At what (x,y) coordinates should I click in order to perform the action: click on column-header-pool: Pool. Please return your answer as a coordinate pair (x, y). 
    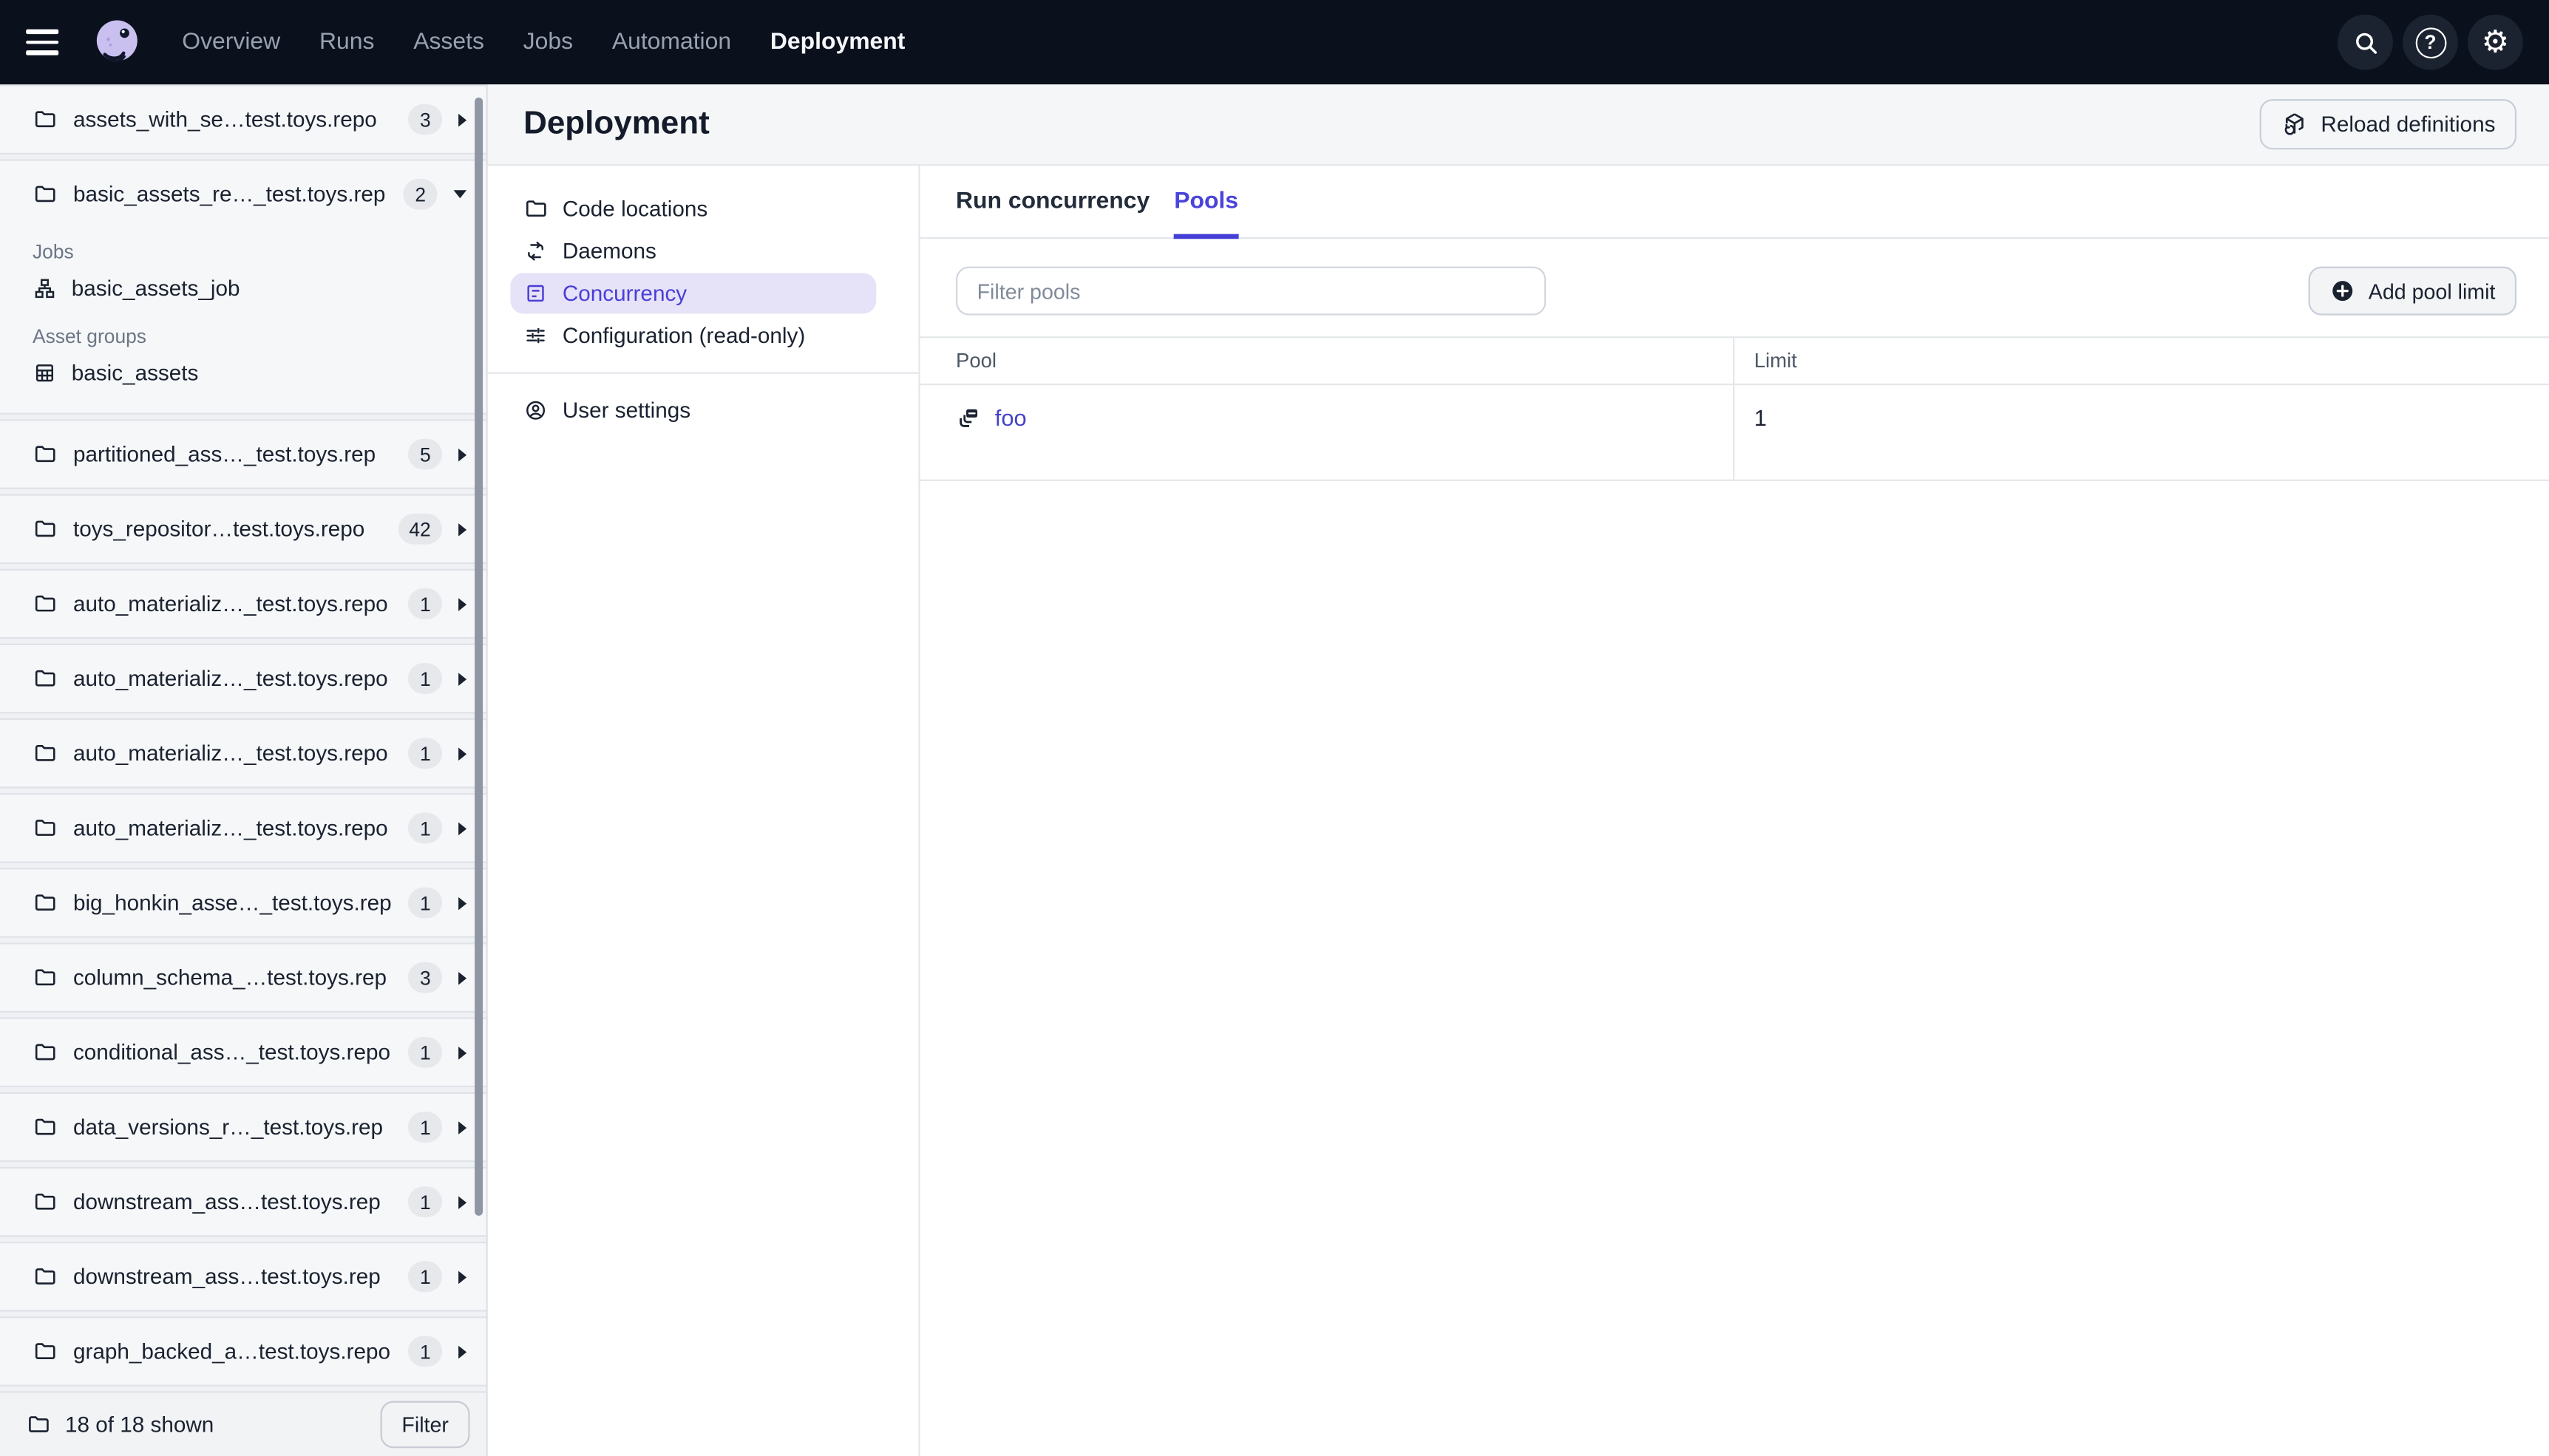
    Looking at the image, I should click on (1327, 361).